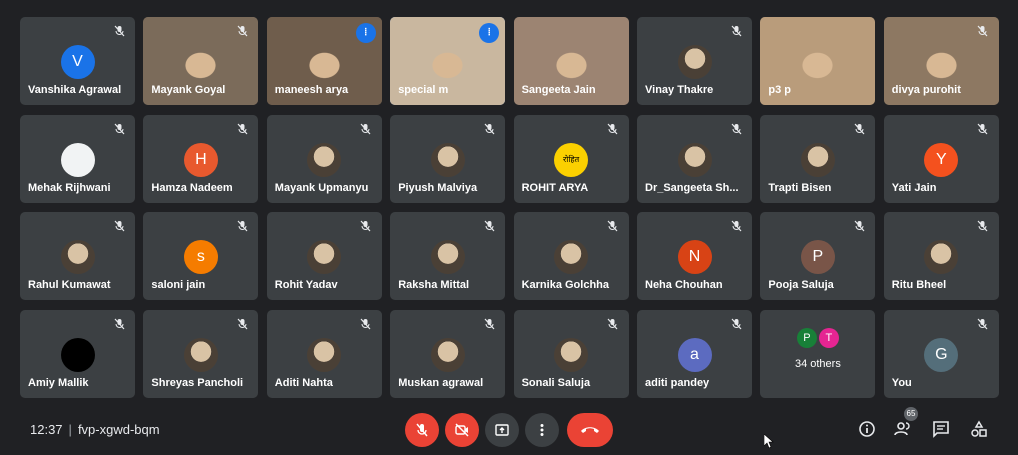 The image size is (1018, 455). What do you see at coordinates (69, 187) in the screenshot?
I see `participant-name: Mehak Rijhwani` at bounding box center [69, 187].